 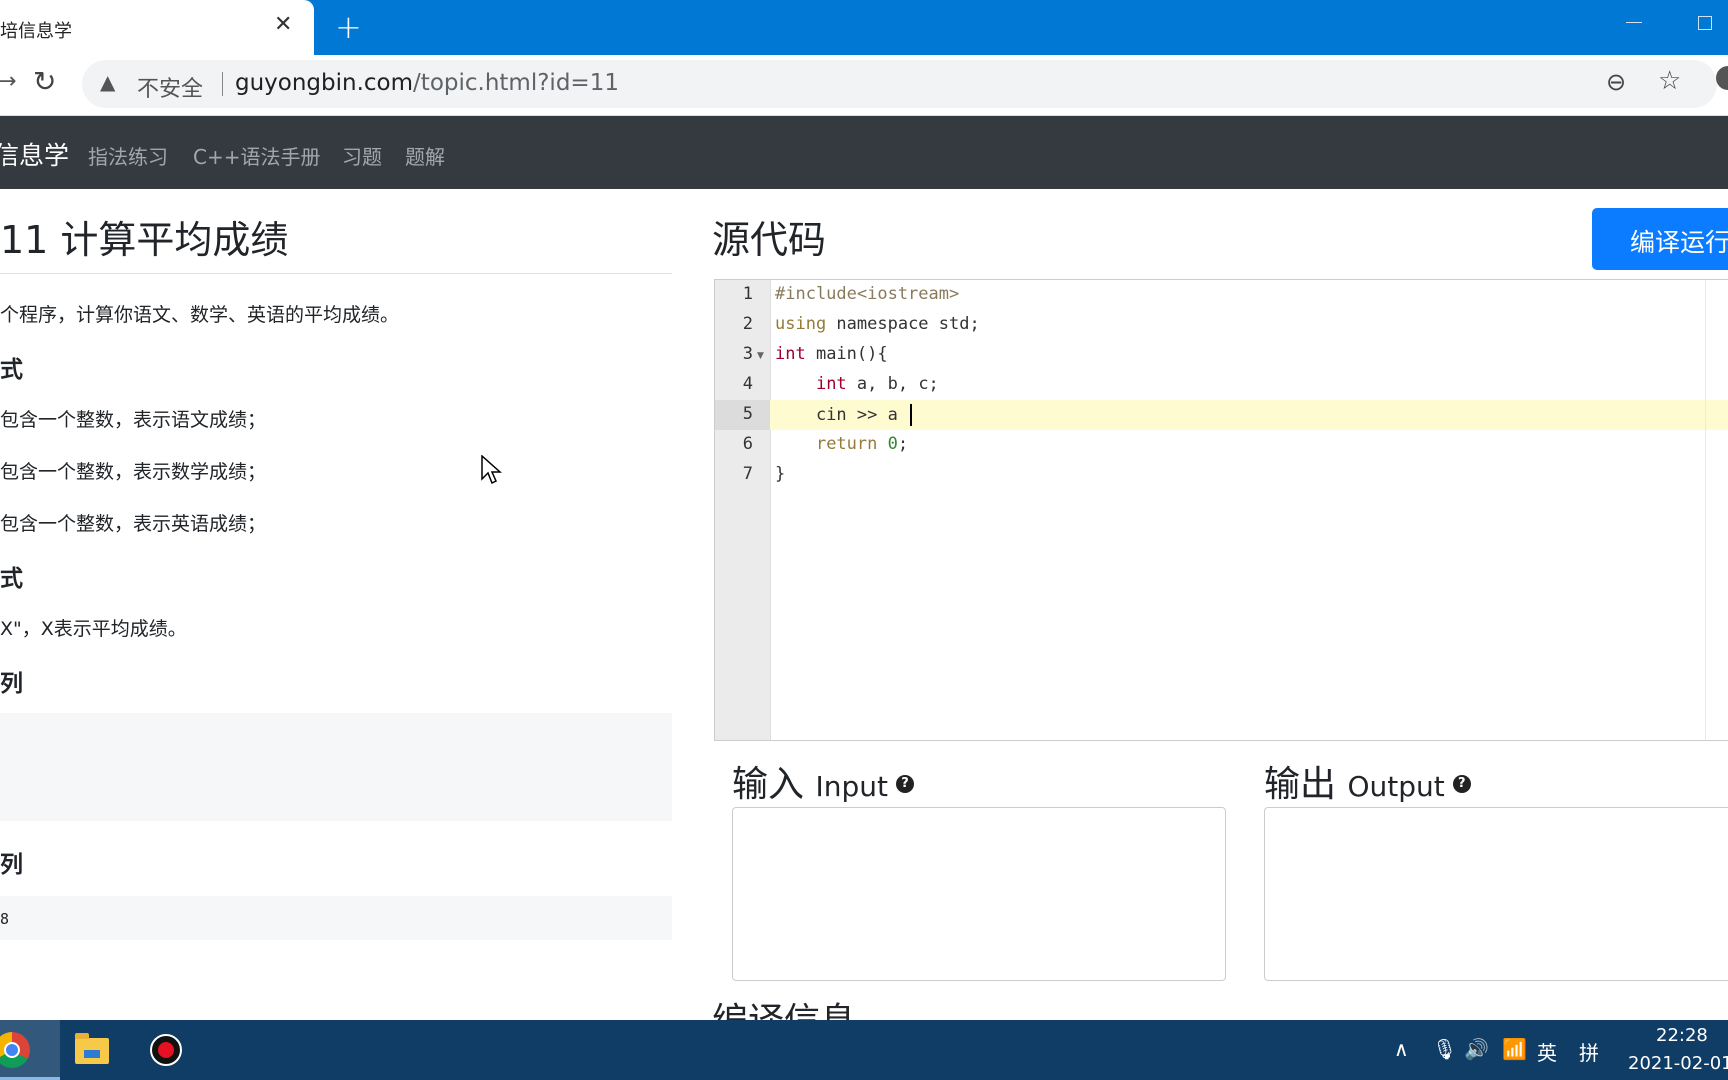 I want to click on sample-output-box: 8, so click(x=336, y=918).